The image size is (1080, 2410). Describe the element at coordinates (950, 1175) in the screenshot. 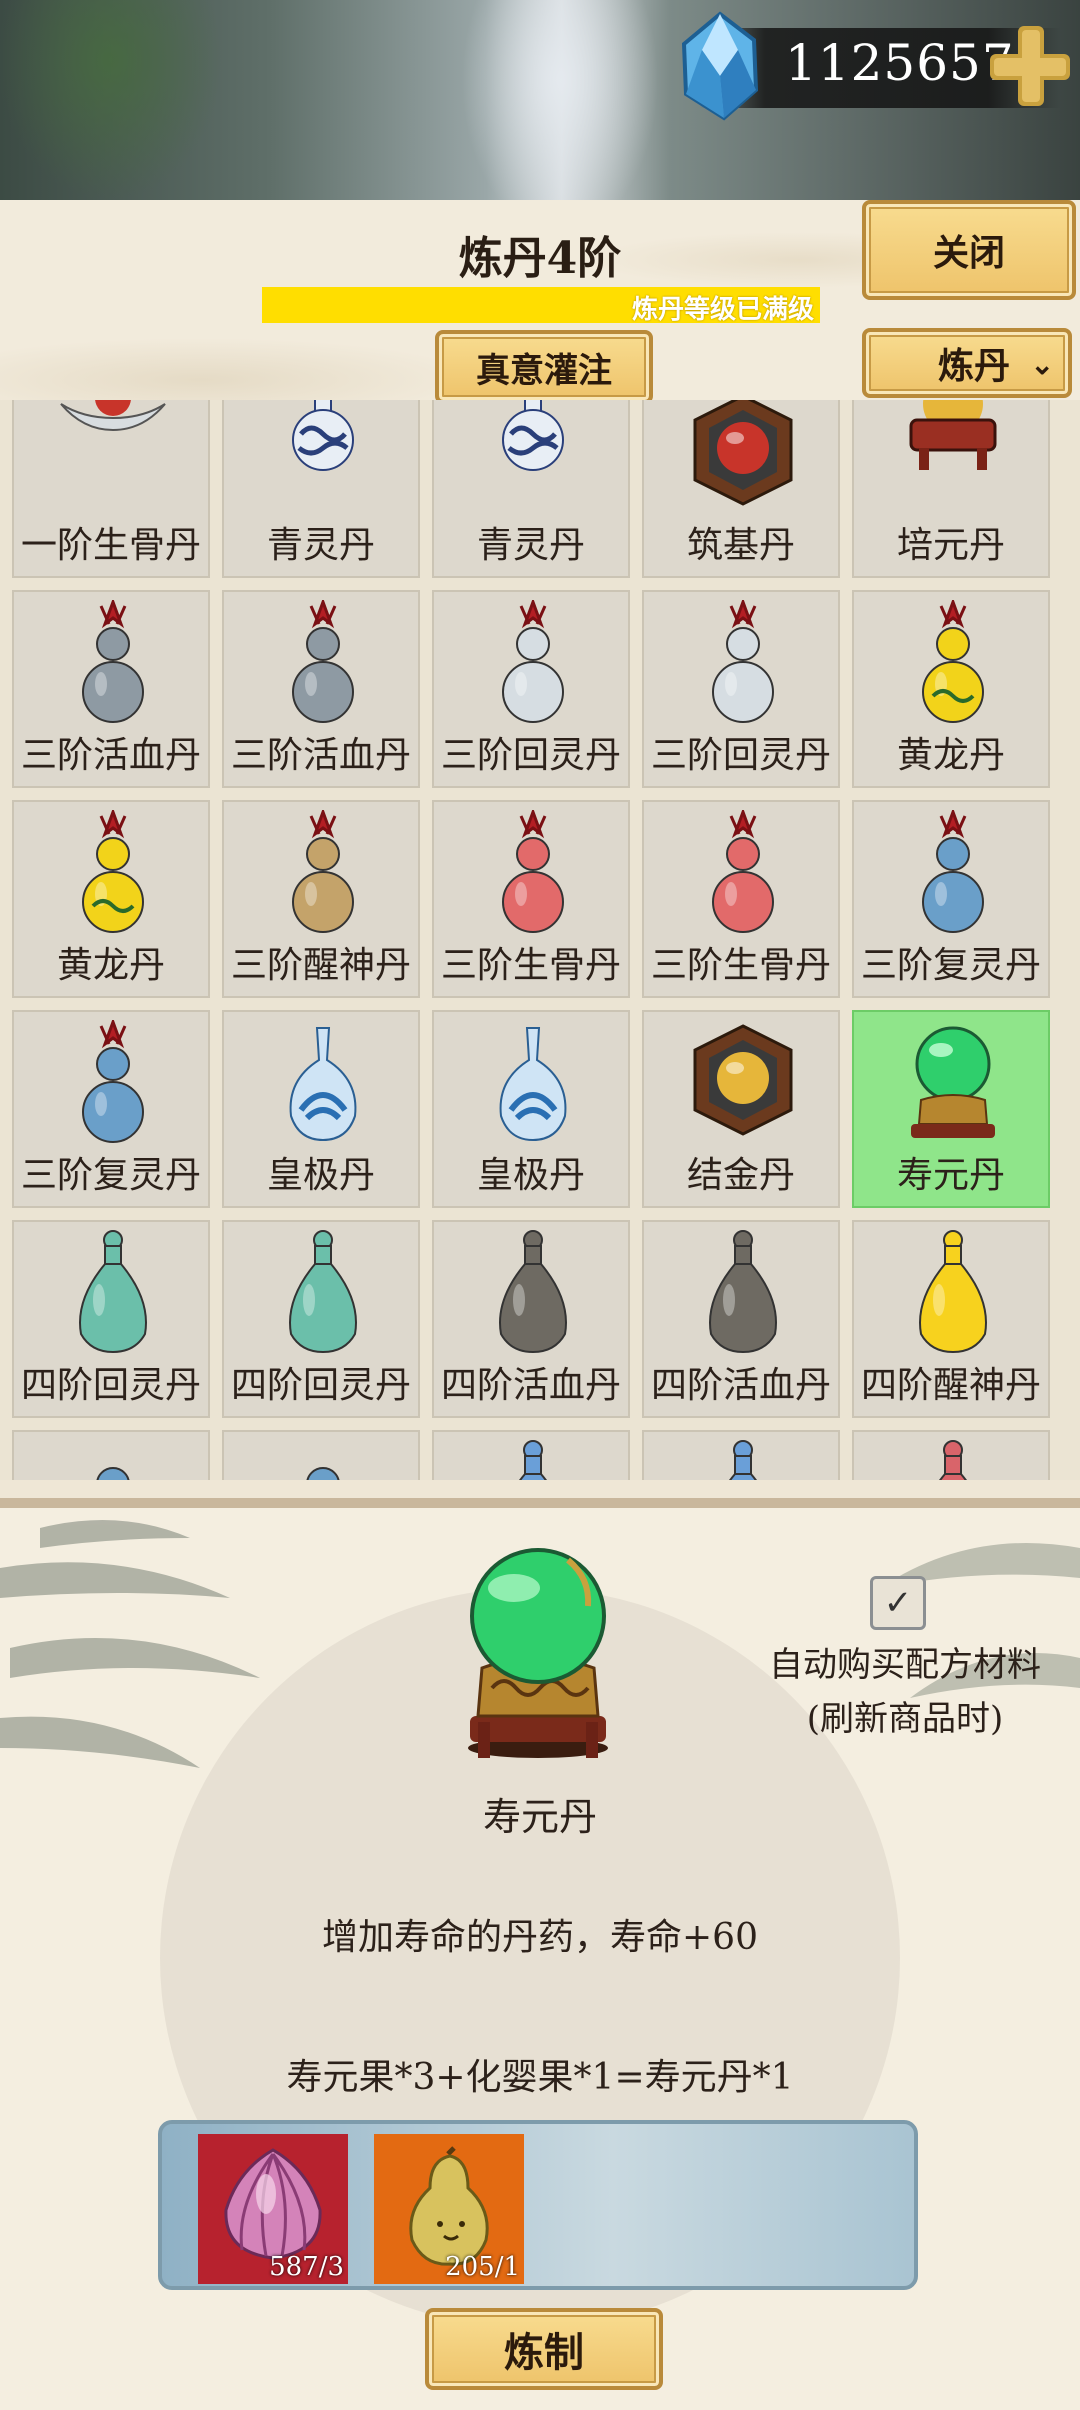

I see `recipe-cell-label: 寿元丹` at that location.